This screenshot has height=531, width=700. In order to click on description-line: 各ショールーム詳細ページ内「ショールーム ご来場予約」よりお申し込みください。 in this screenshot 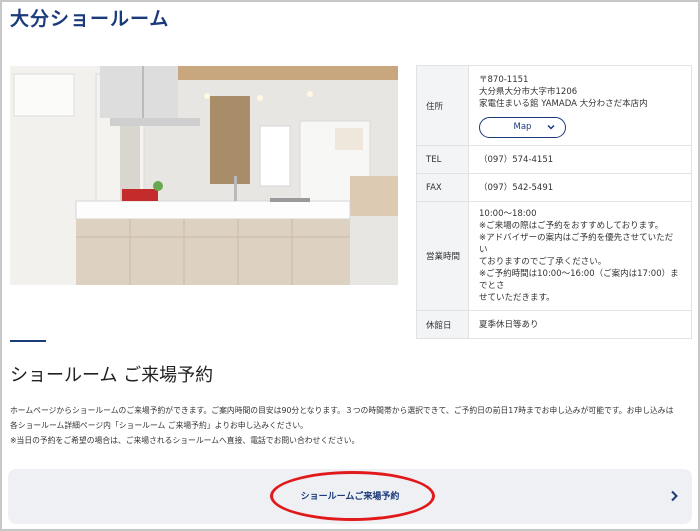, I will do `click(159, 425)`.